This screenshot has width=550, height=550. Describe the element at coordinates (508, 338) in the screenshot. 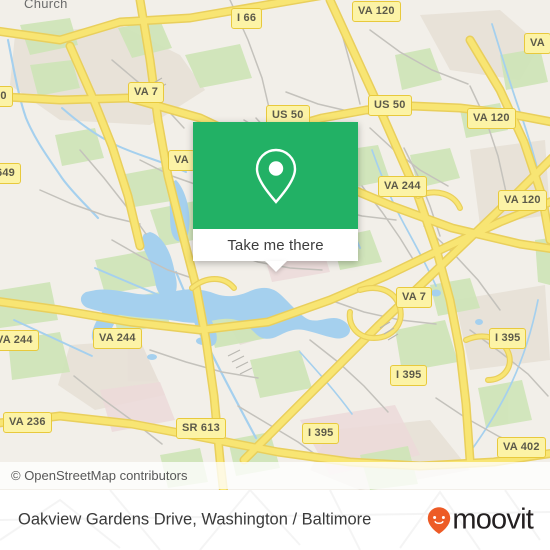

I see `road-shield-i395: I 395` at that location.